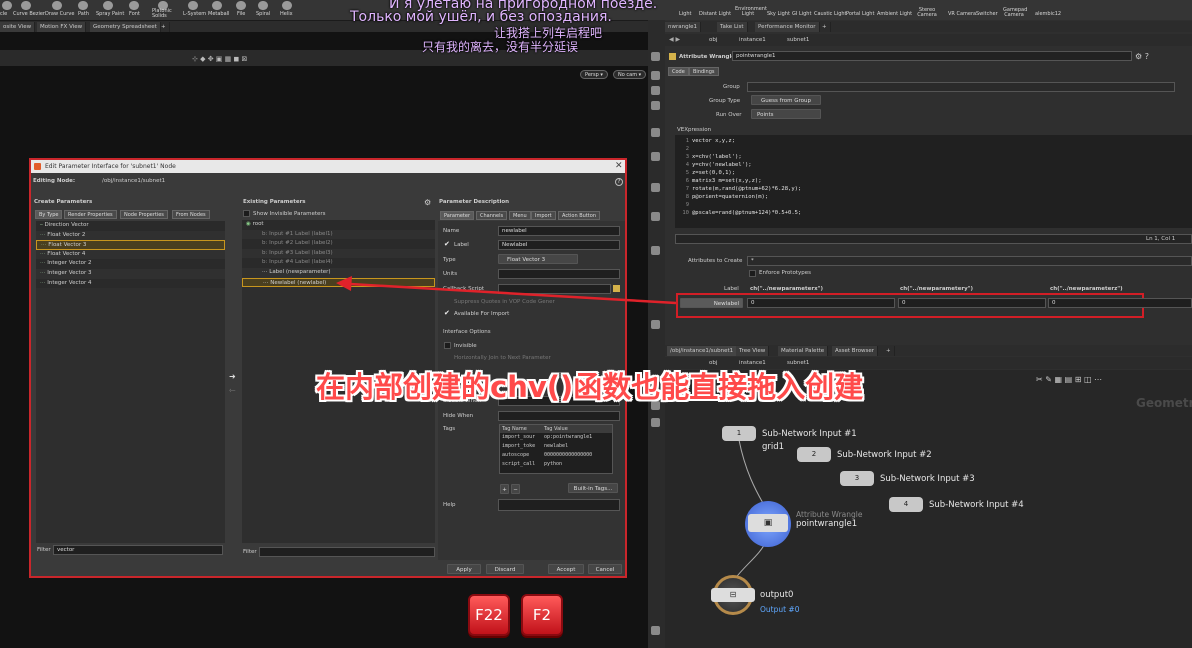 This screenshot has height=648, width=1192. What do you see at coordinates (193, 5) in the screenshot?
I see `l-system-icon` at bounding box center [193, 5].